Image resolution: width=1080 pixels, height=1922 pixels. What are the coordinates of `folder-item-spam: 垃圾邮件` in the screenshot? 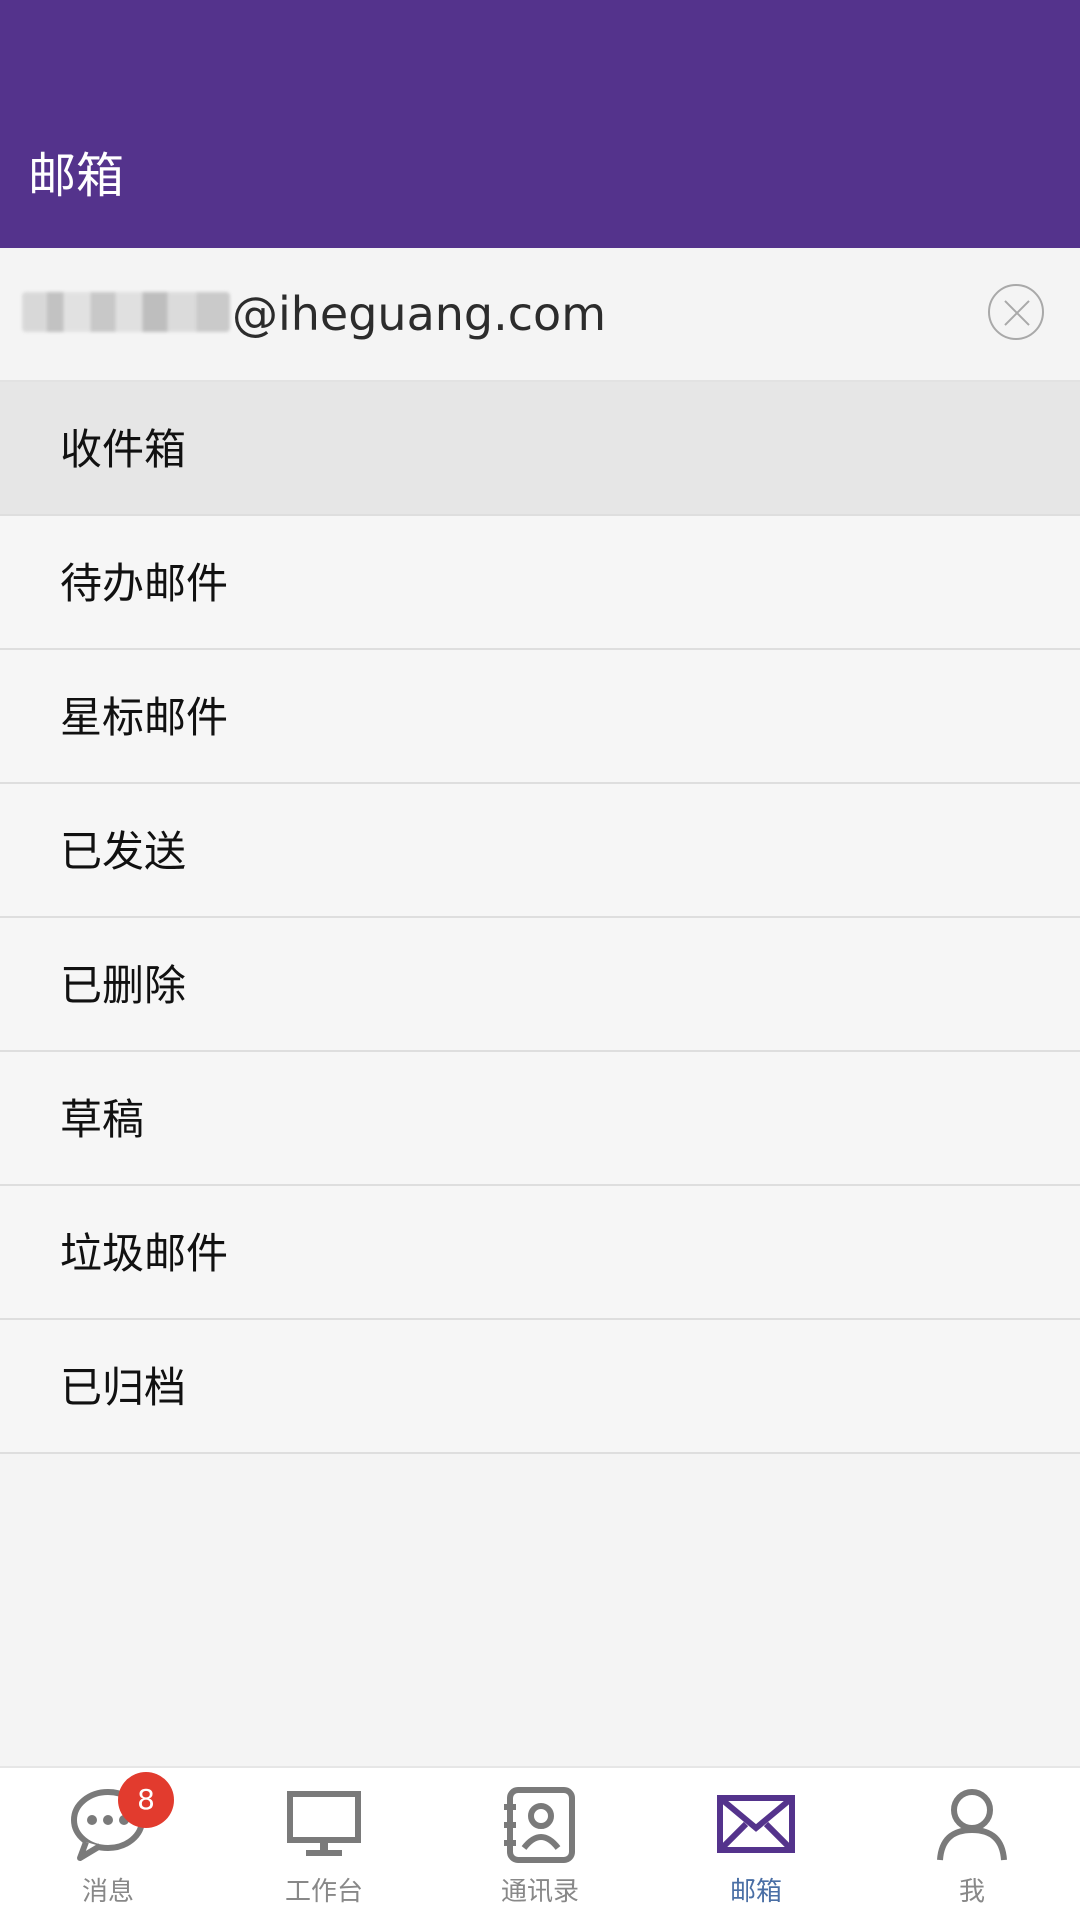 It's located at (540, 1253).